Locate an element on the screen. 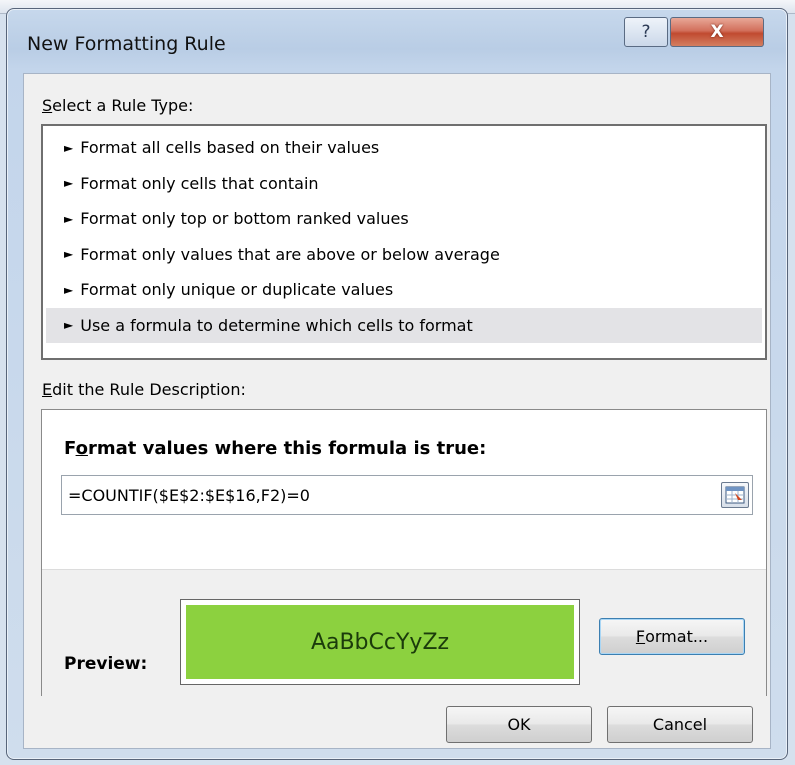  close-icon: X is located at coordinates (717, 32).